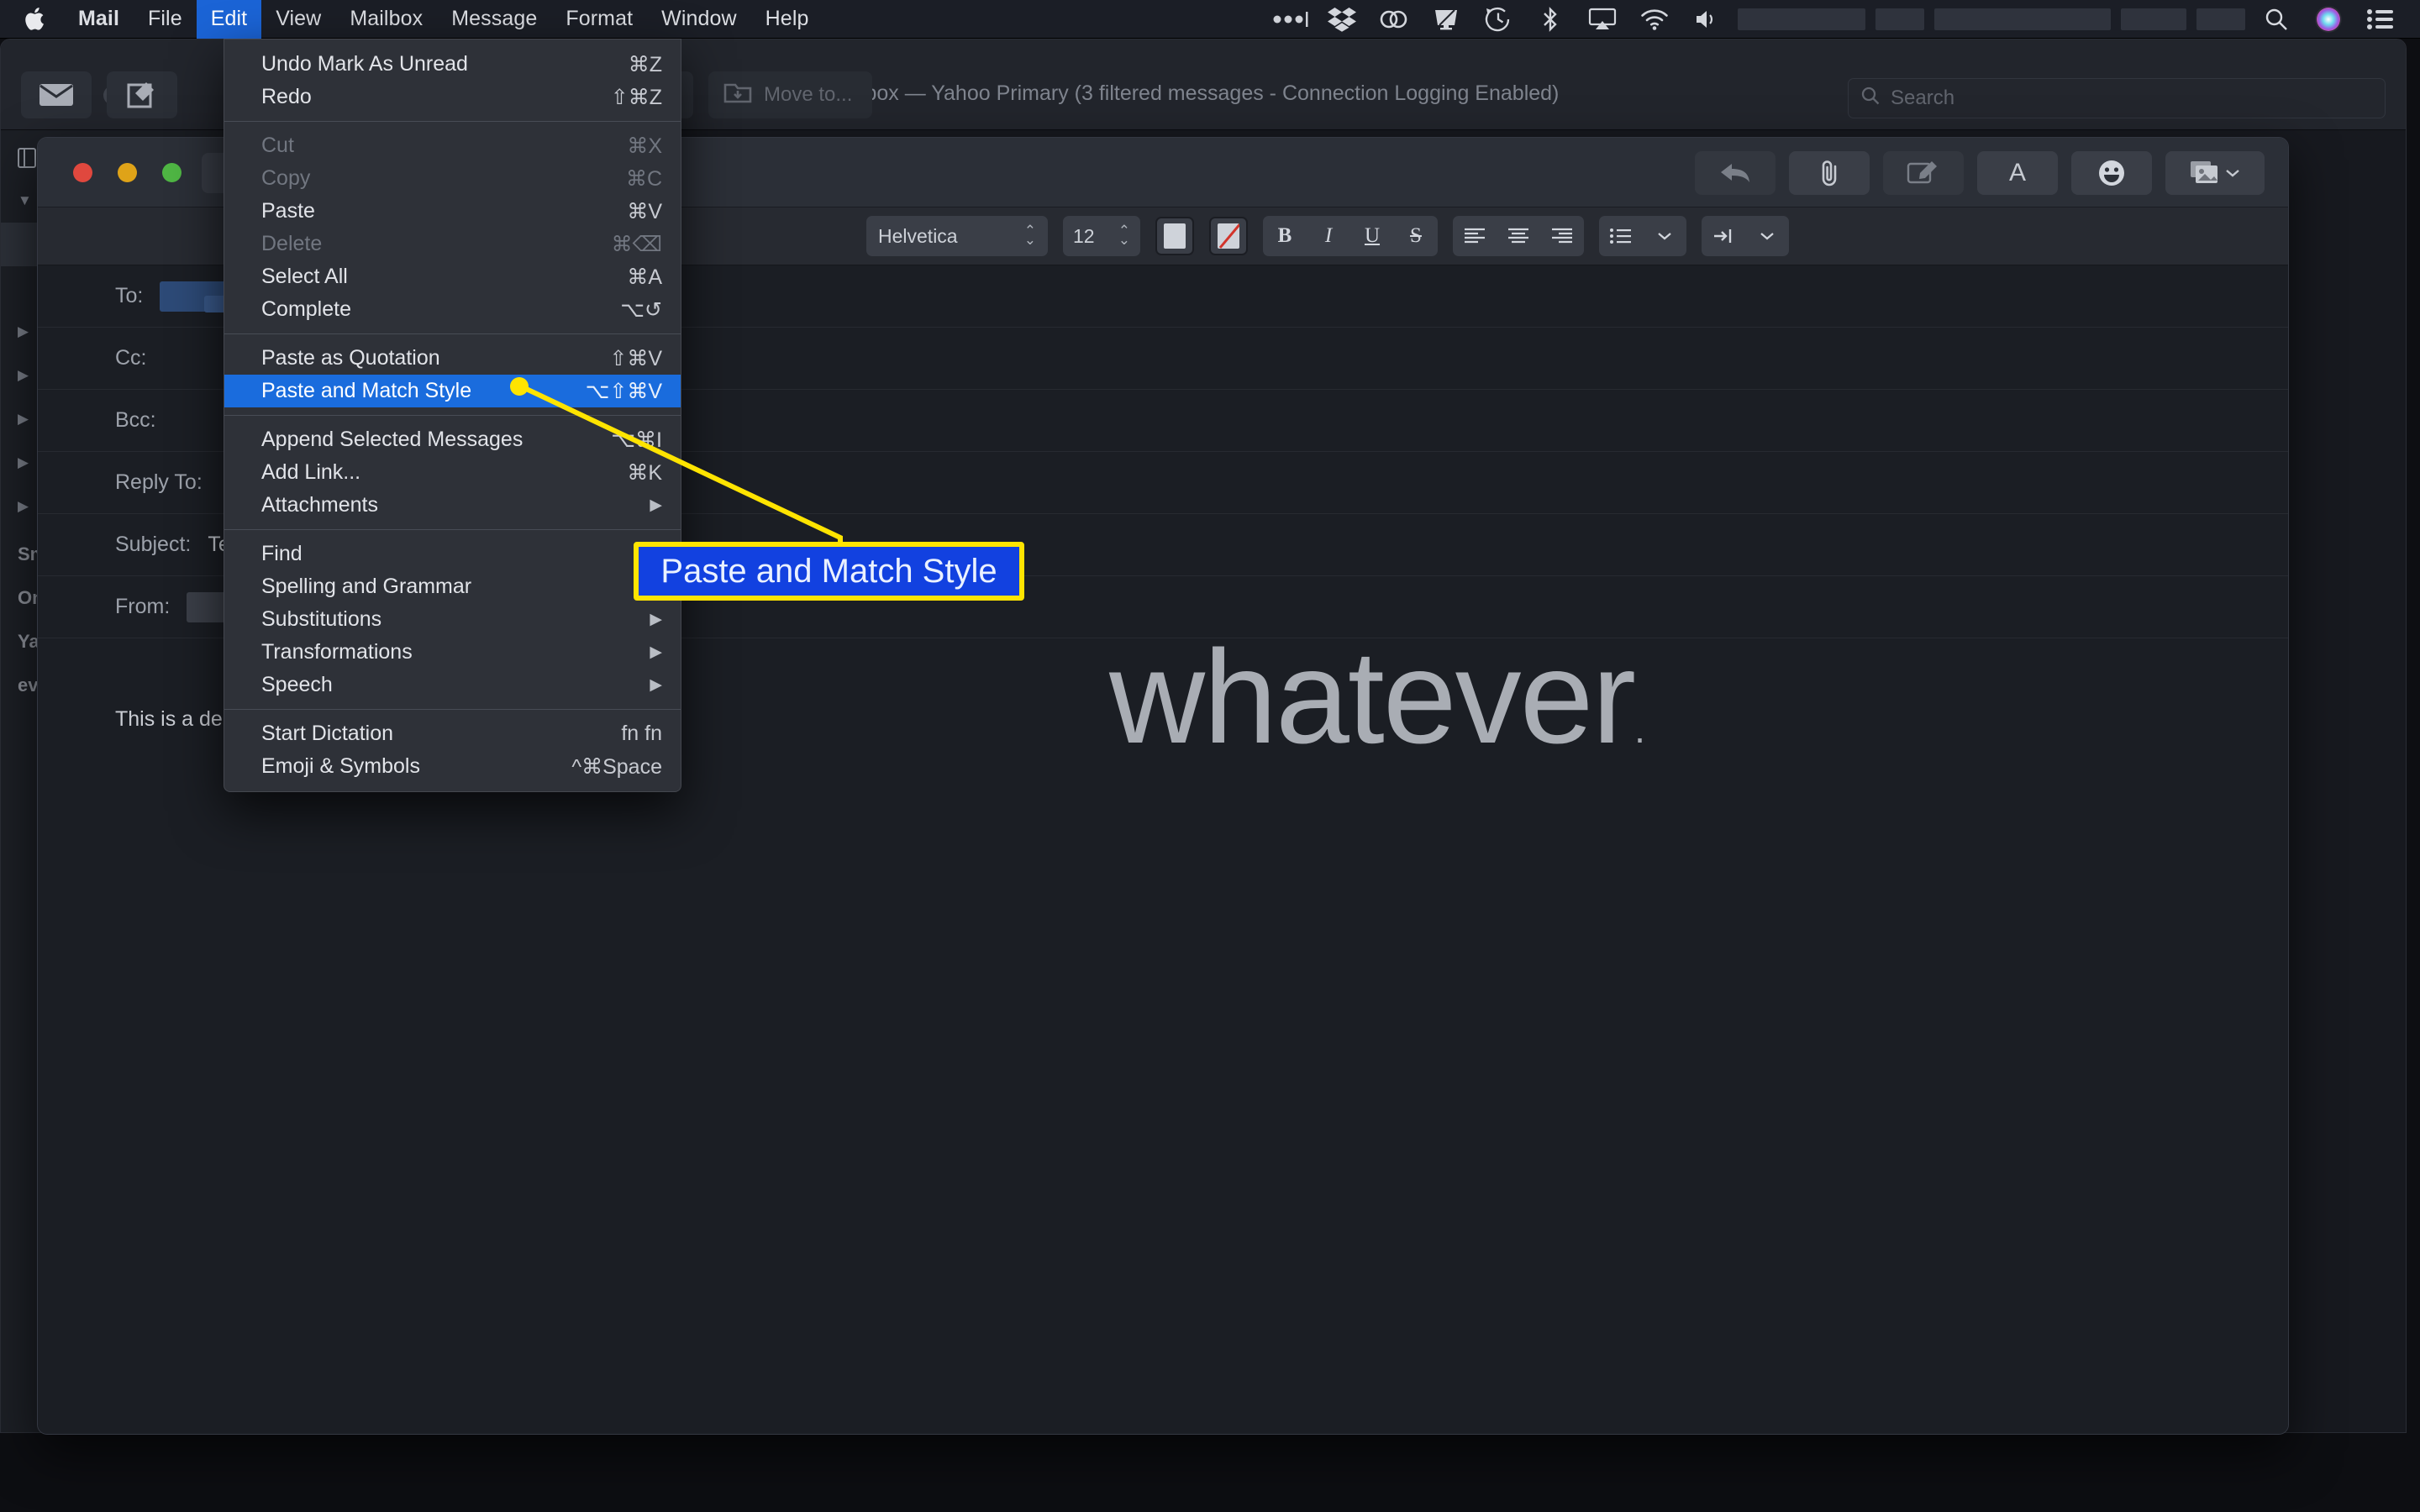 The height and width of the screenshot is (1512, 2420). What do you see at coordinates (641, 309) in the screenshot?
I see `menu-item-shortcut: ⌥↺` at bounding box center [641, 309].